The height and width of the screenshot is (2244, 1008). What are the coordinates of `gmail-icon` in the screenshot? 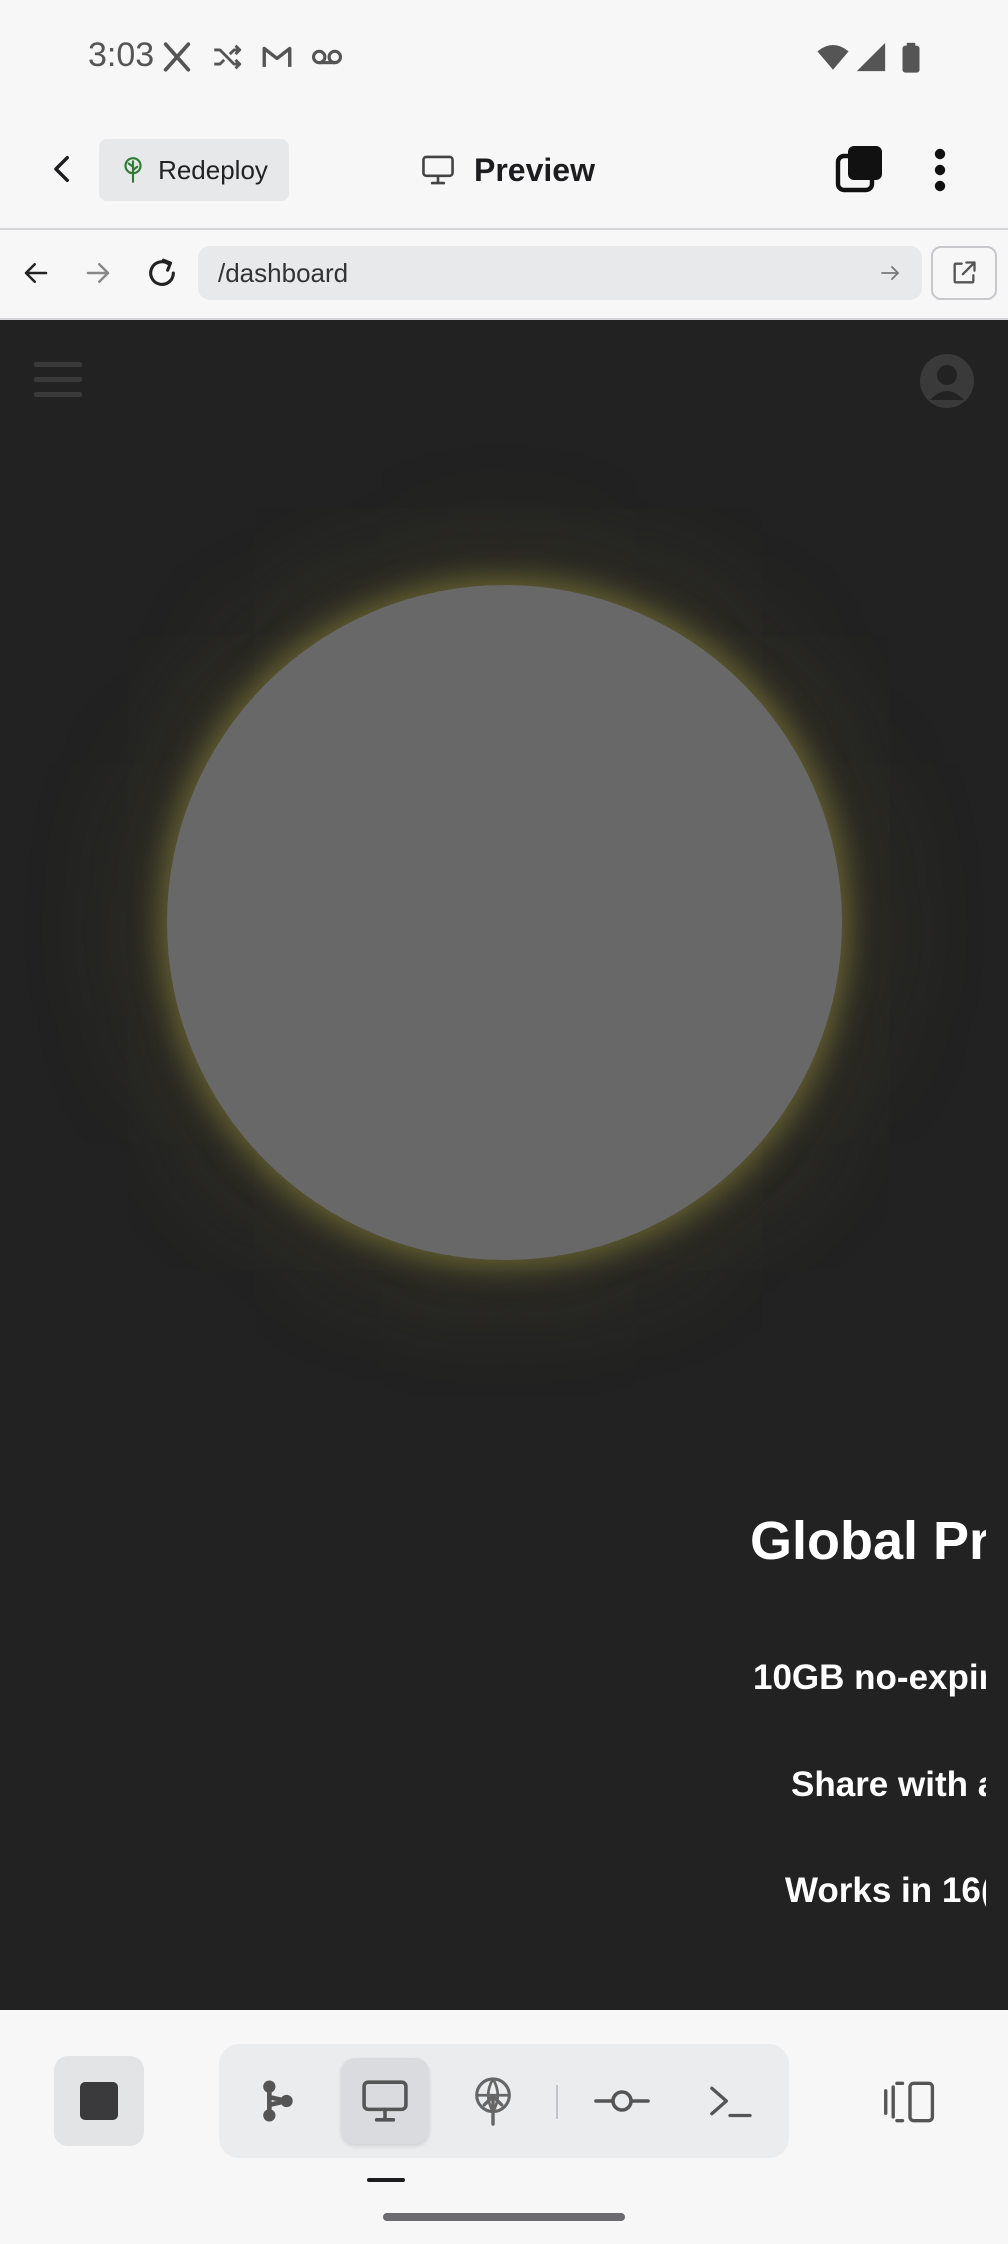 It's located at (277, 56).